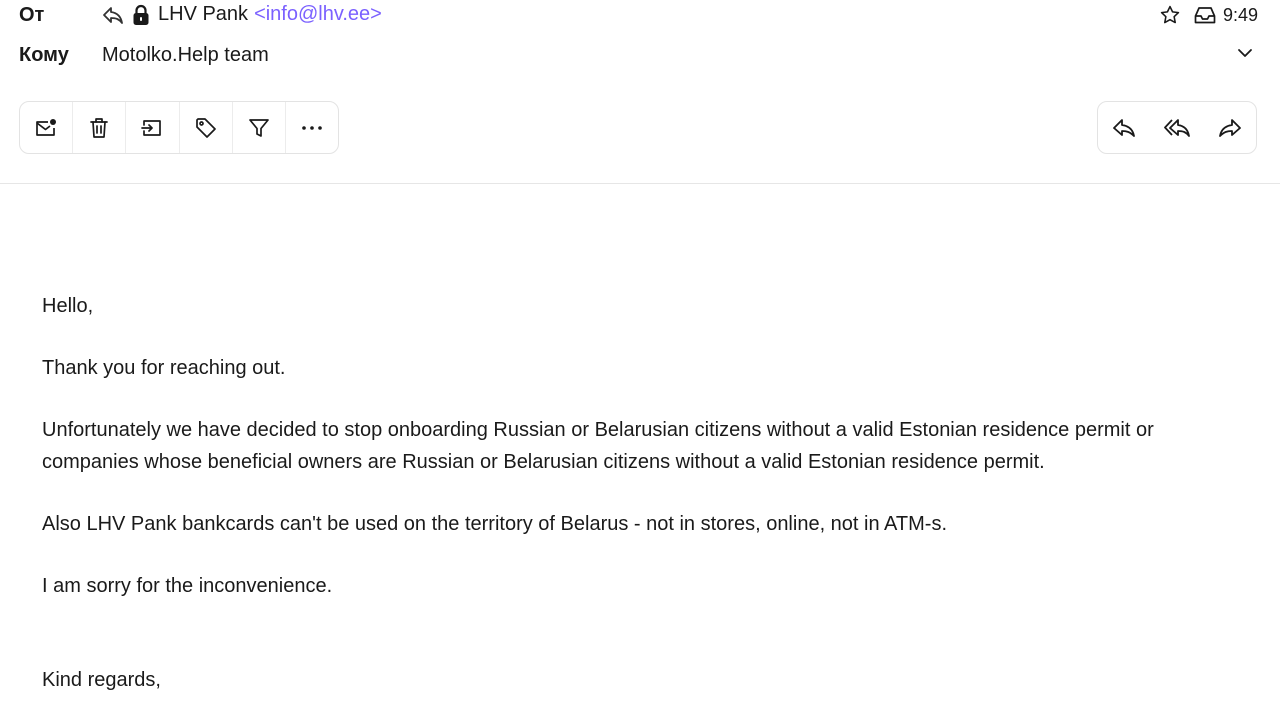 This screenshot has width=1280, height=714. Describe the element at coordinates (640, 57) in the screenshot. I see `to-row: Кому Motolko.Help team` at that location.